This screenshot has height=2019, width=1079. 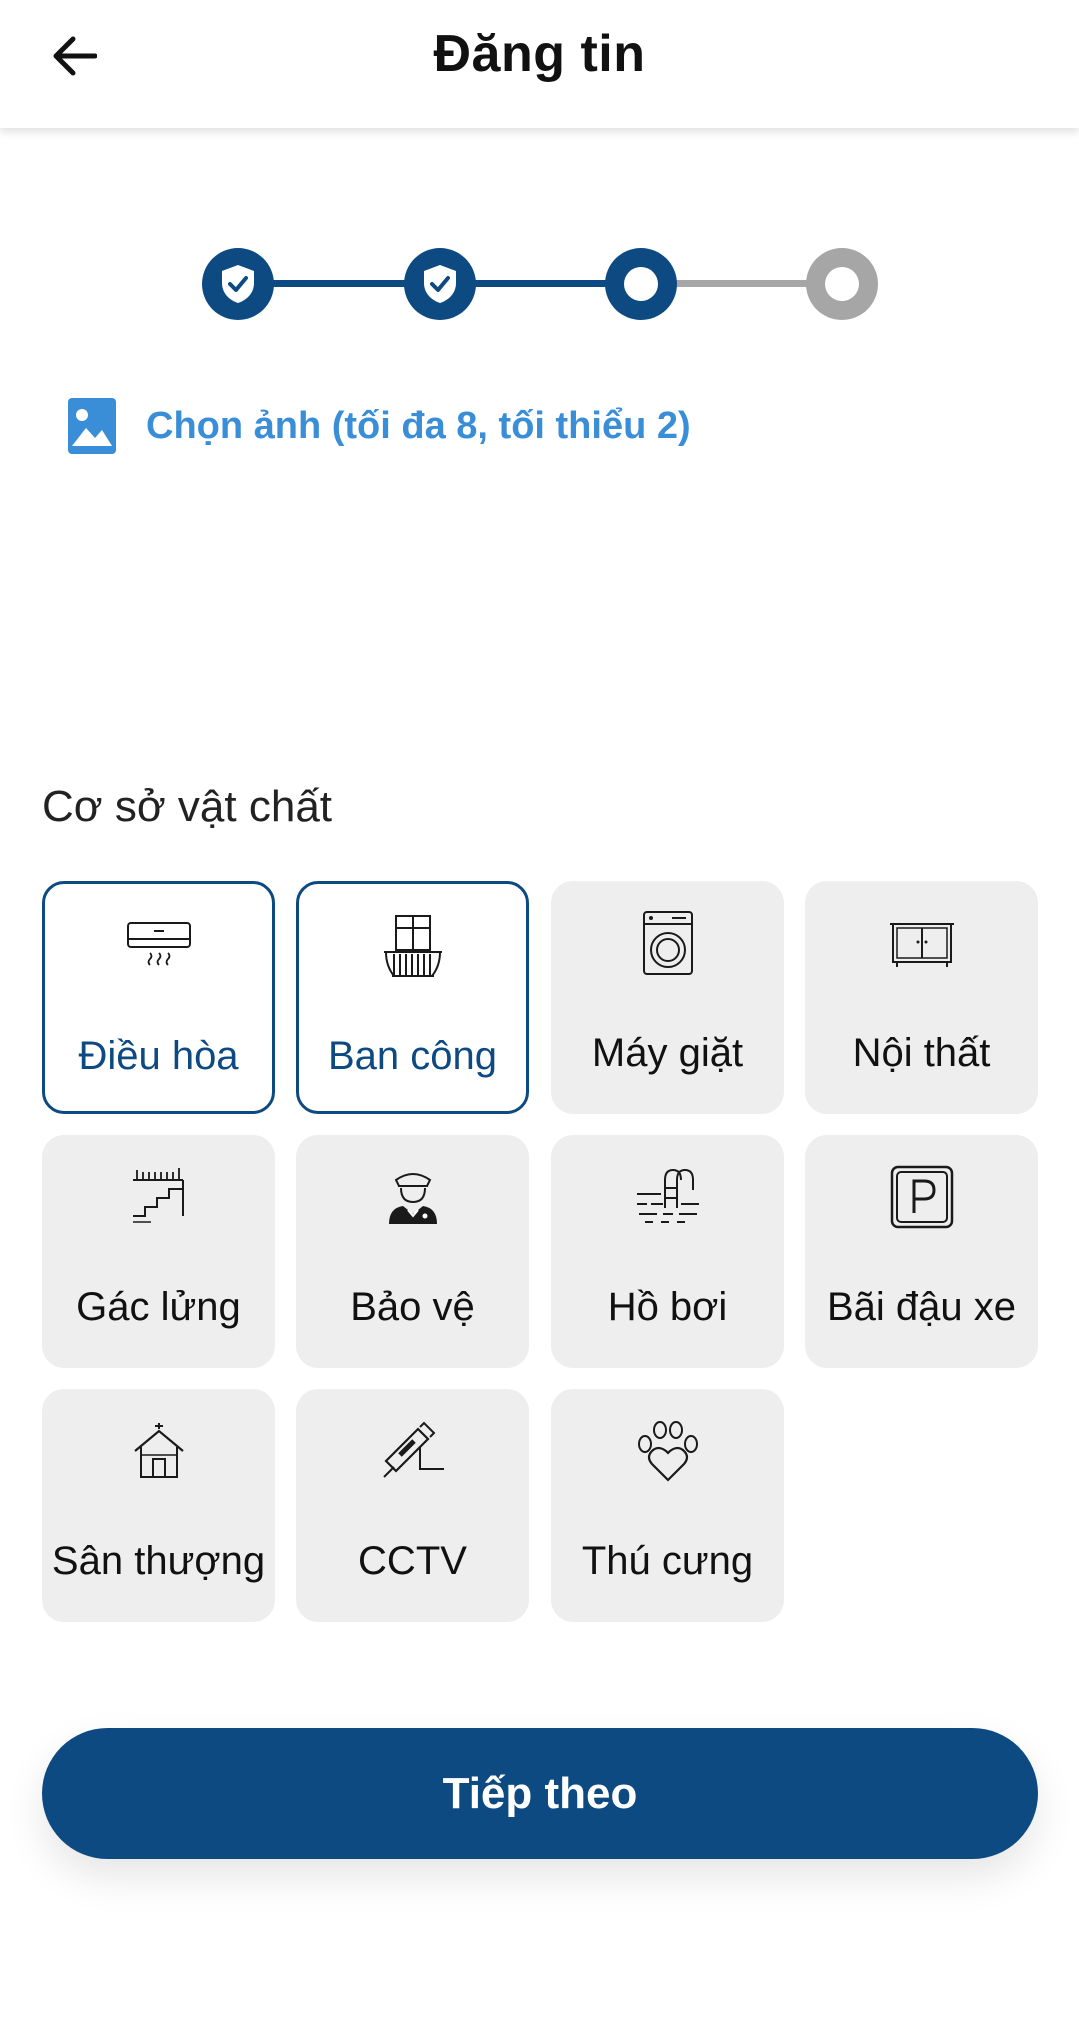 What do you see at coordinates (158, 1561) in the screenshot?
I see `facility-label: Sân thượng` at bounding box center [158, 1561].